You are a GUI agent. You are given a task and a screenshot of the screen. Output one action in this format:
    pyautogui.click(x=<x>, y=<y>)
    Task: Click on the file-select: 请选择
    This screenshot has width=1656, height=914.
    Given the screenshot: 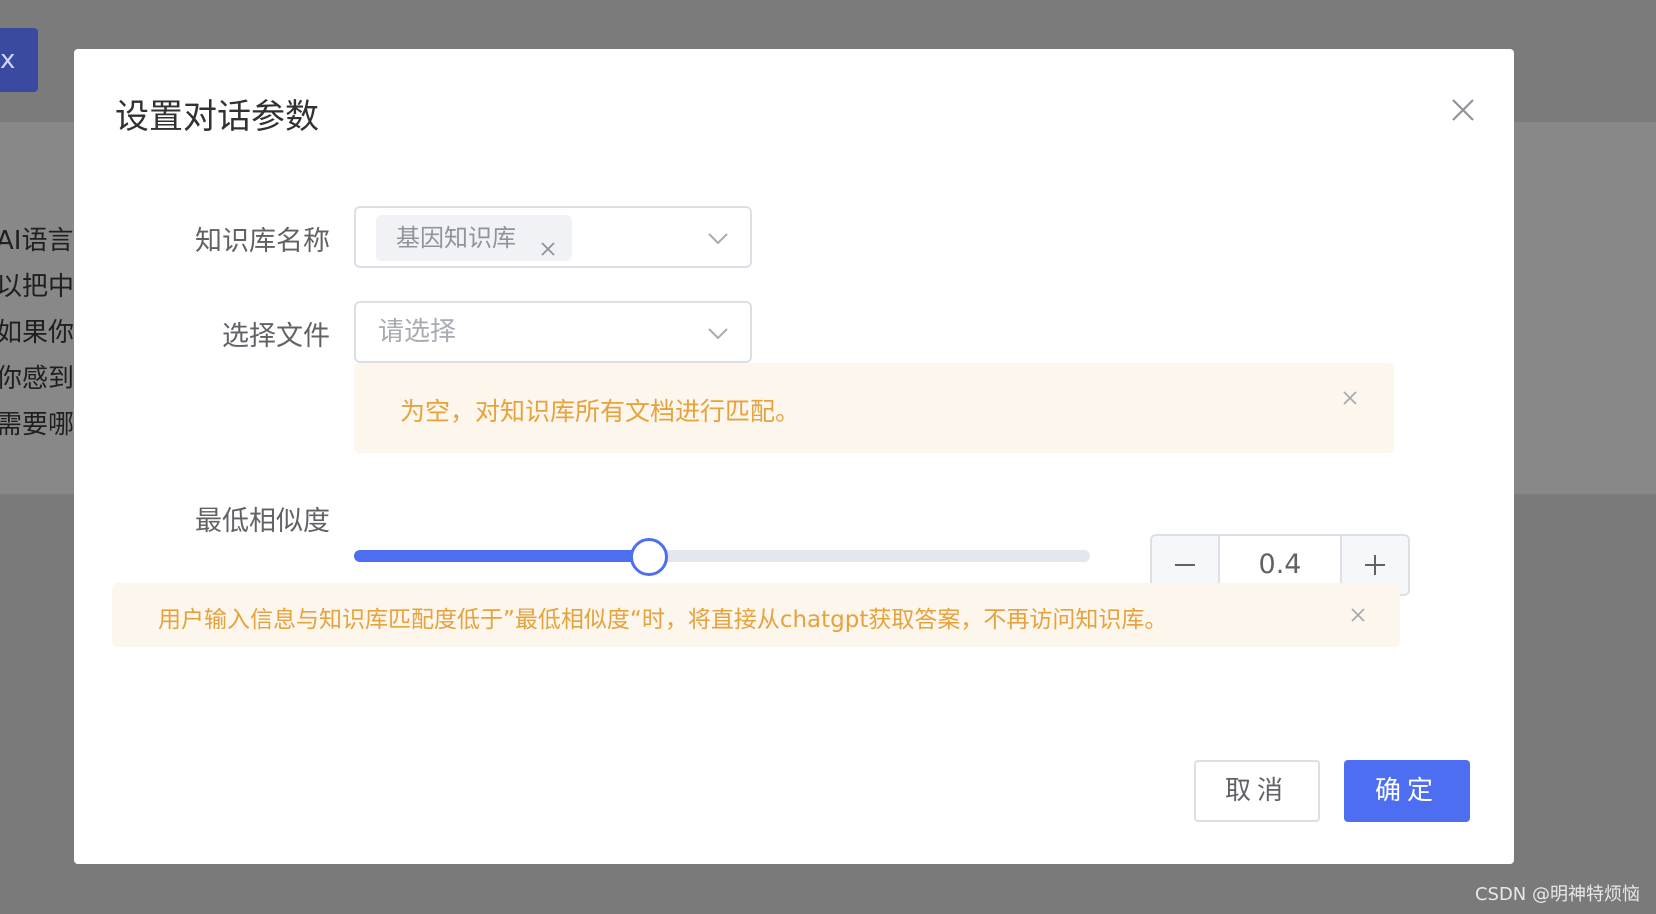 What is the action you would take?
    pyautogui.click(x=553, y=332)
    